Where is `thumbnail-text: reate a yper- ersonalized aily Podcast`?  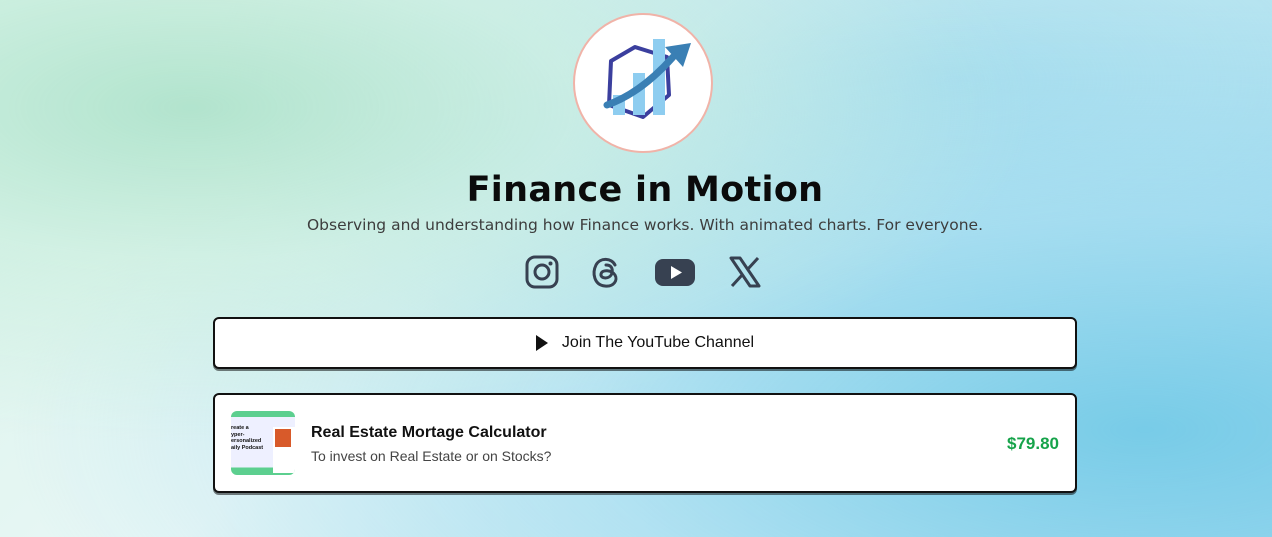 thumbnail-text: reate a yper- ersonalized aily Podcast is located at coordinates (247, 438).